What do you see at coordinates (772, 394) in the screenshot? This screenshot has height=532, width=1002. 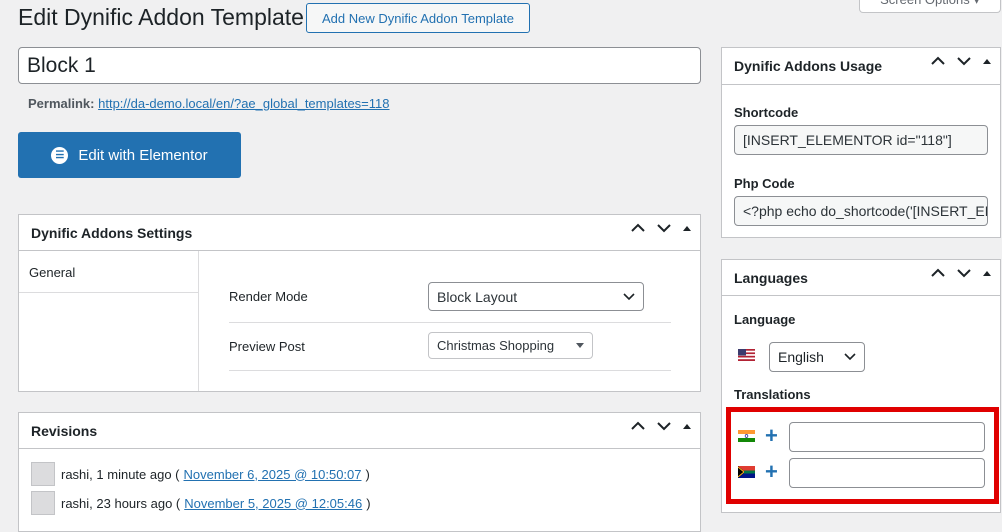 I see `translations-label: Translations` at bounding box center [772, 394].